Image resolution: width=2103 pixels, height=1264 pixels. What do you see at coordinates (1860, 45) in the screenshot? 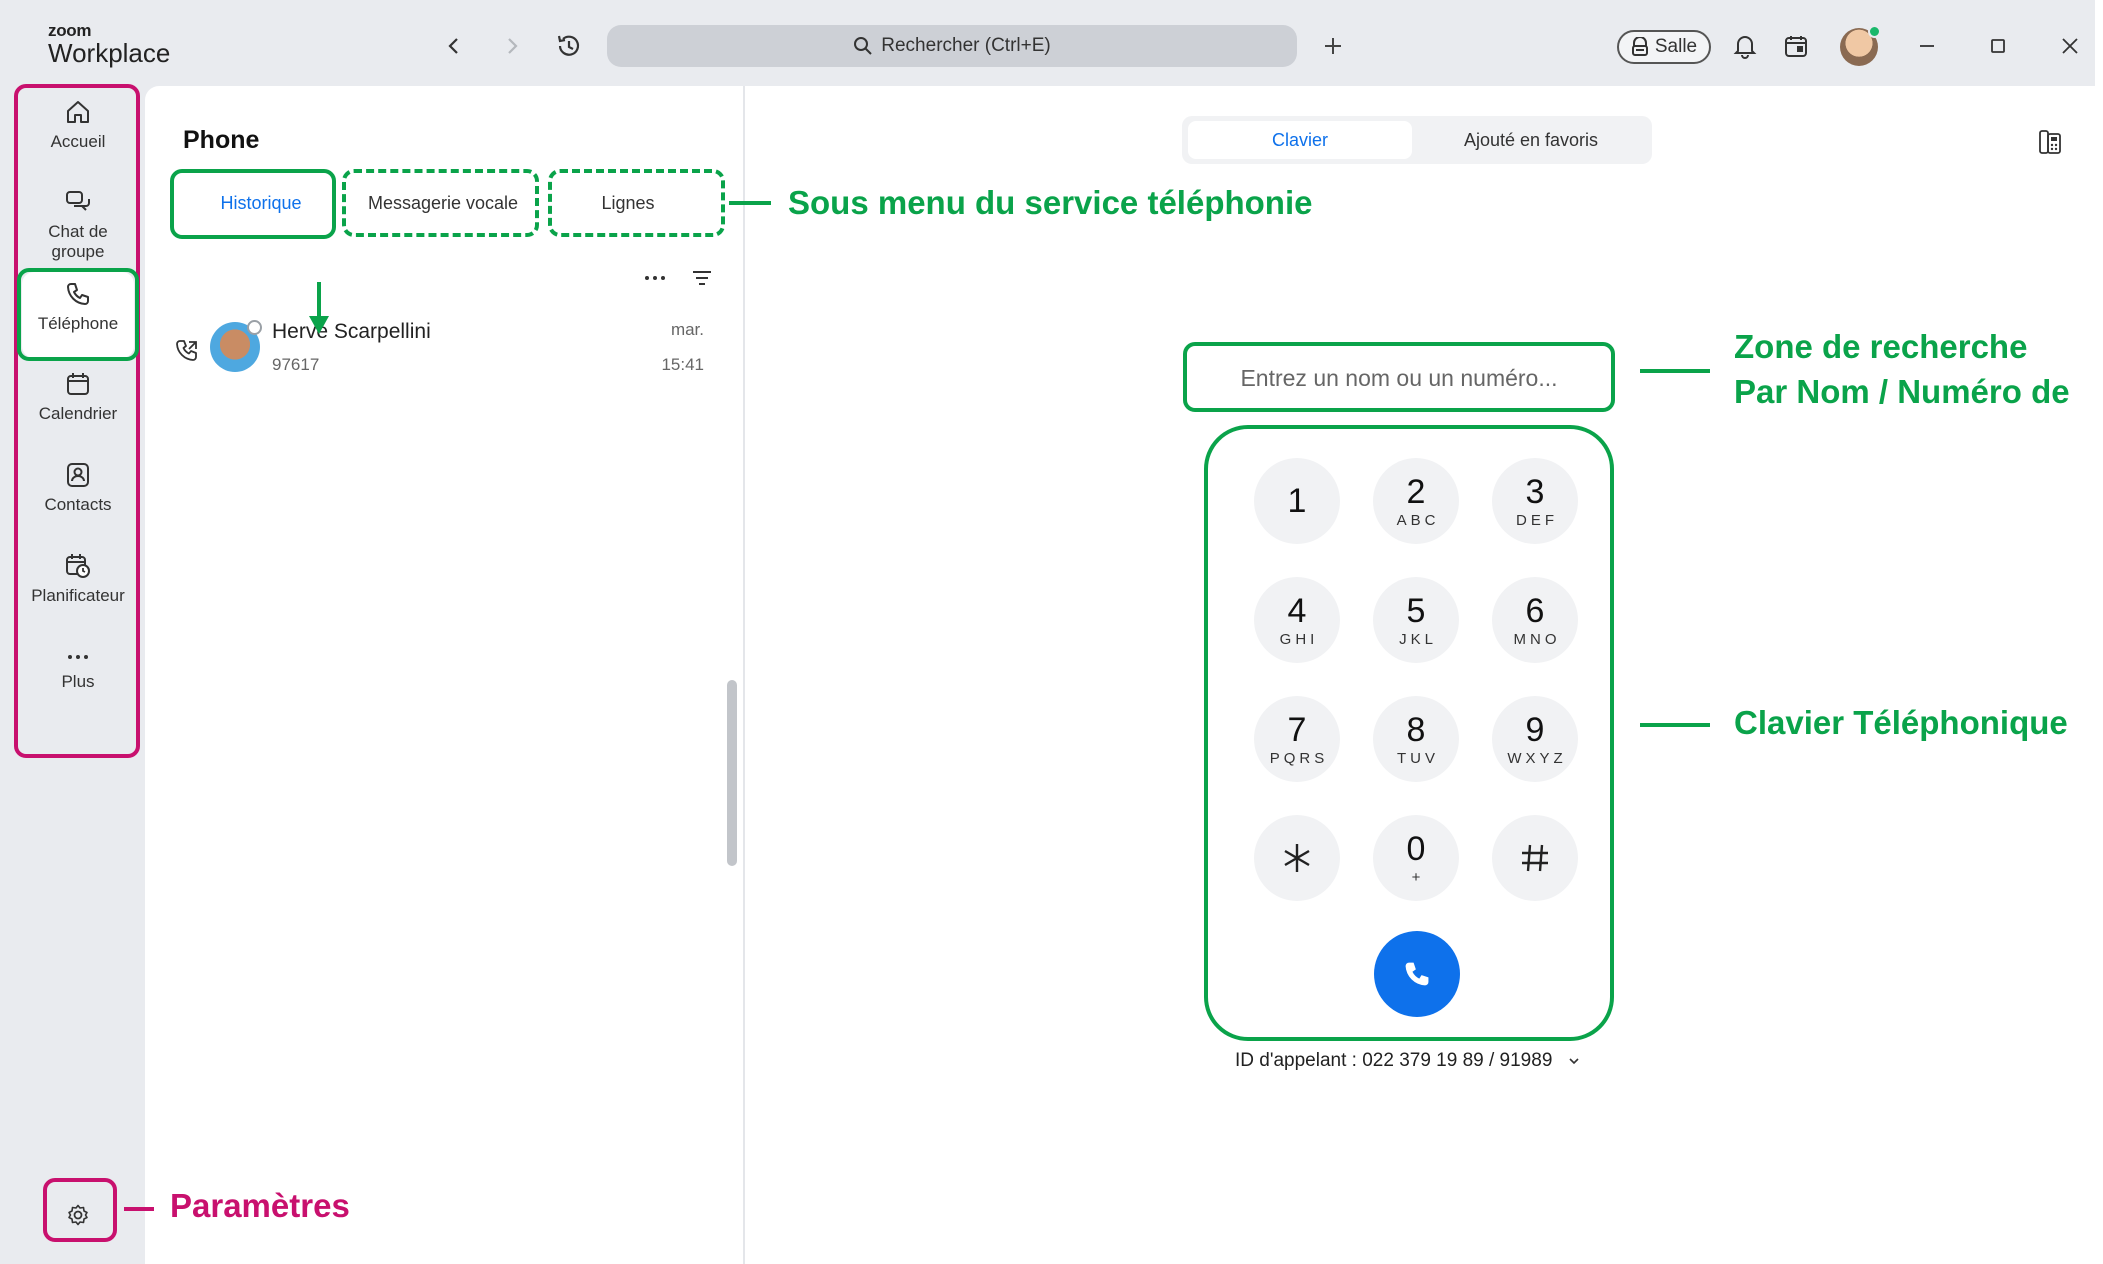
I see `user-avatar` at bounding box center [1860, 45].